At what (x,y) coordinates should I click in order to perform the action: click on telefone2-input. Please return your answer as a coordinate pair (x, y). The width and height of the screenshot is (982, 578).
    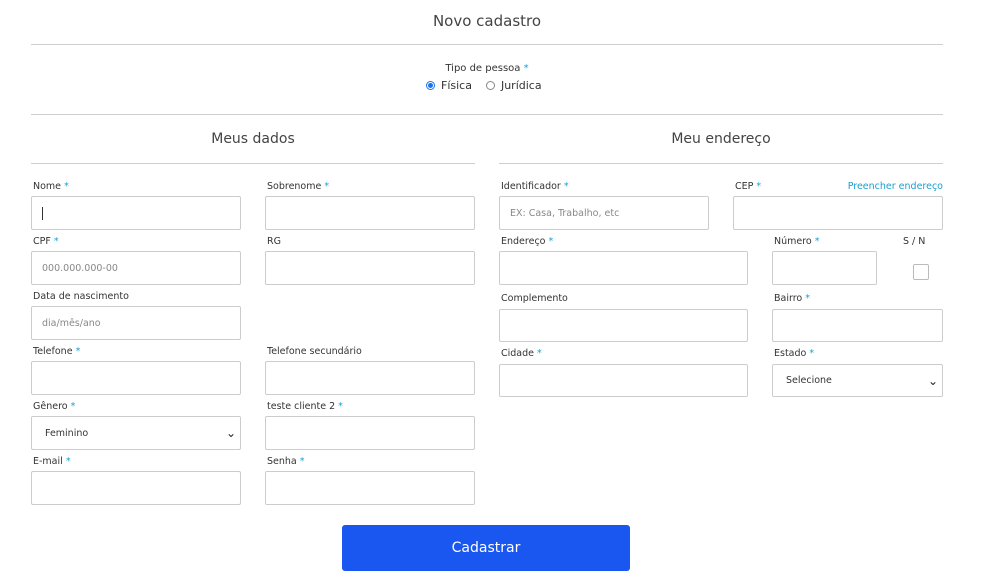
    Looking at the image, I should click on (370, 378).